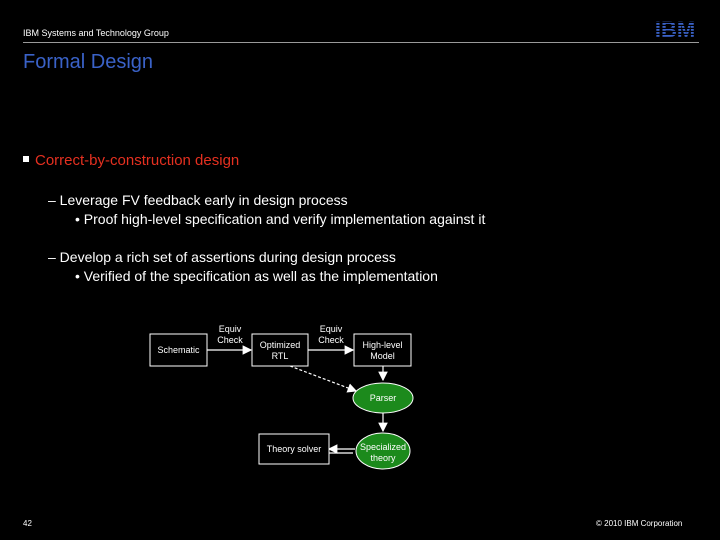 Image resolution: width=720 pixels, height=540 pixels. I want to click on high-level-model-box, so click(382, 350).